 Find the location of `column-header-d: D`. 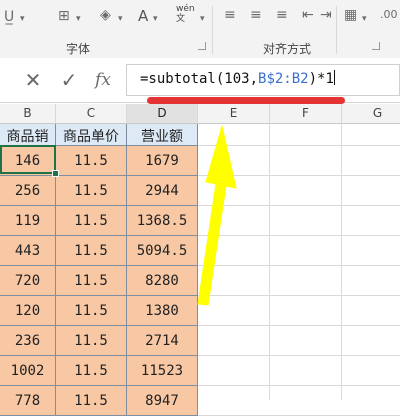

column-header-d: D is located at coordinates (162, 114).